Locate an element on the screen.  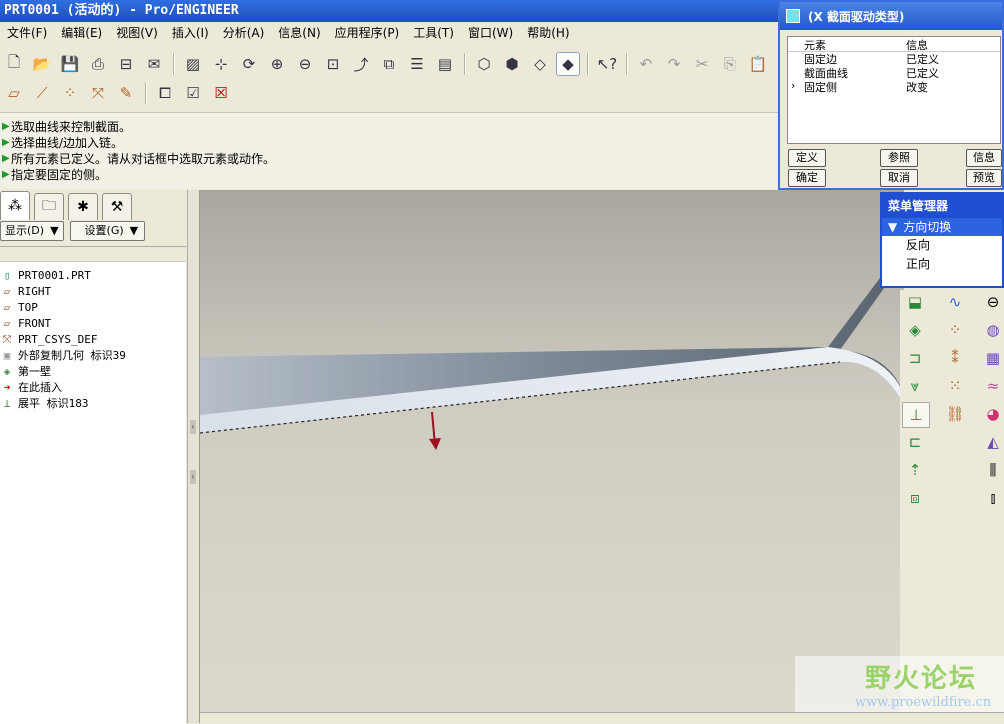
model-tree-tab-icon: ⁂ is located at coordinates (15, 205).